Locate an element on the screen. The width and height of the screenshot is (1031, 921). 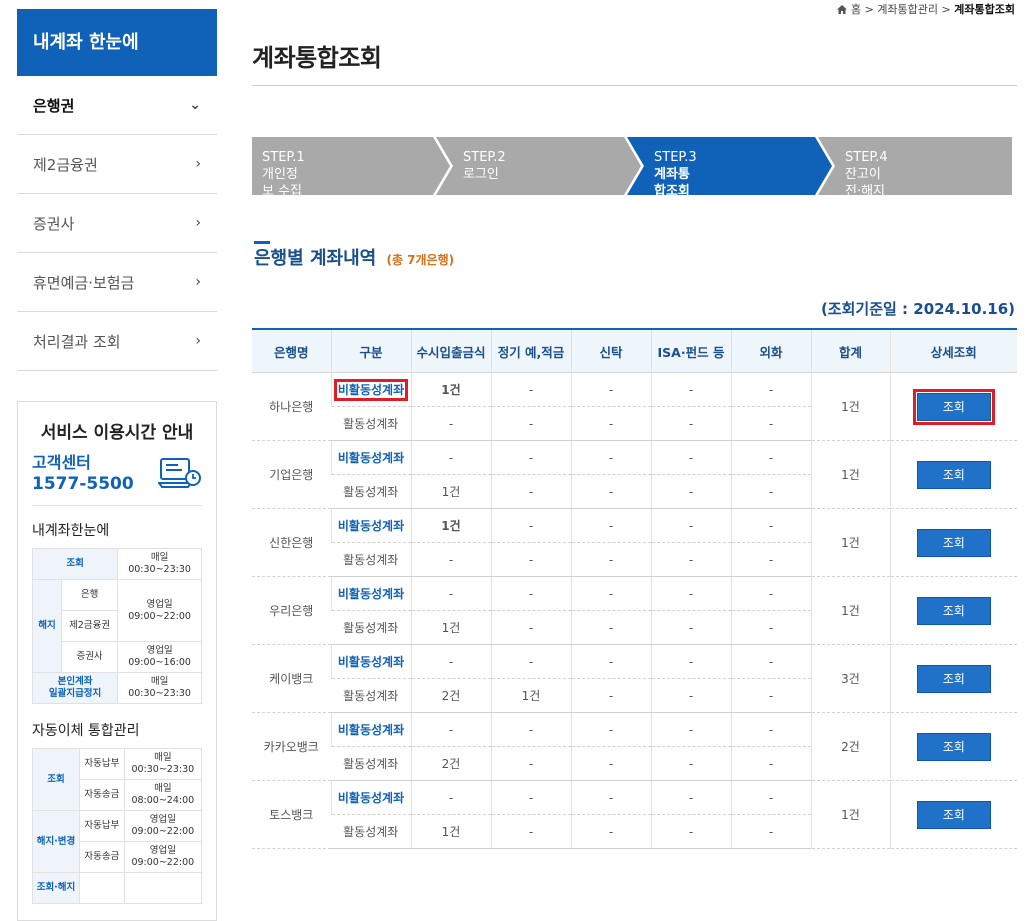
account-count: 2건 is located at coordinates (450, 763).